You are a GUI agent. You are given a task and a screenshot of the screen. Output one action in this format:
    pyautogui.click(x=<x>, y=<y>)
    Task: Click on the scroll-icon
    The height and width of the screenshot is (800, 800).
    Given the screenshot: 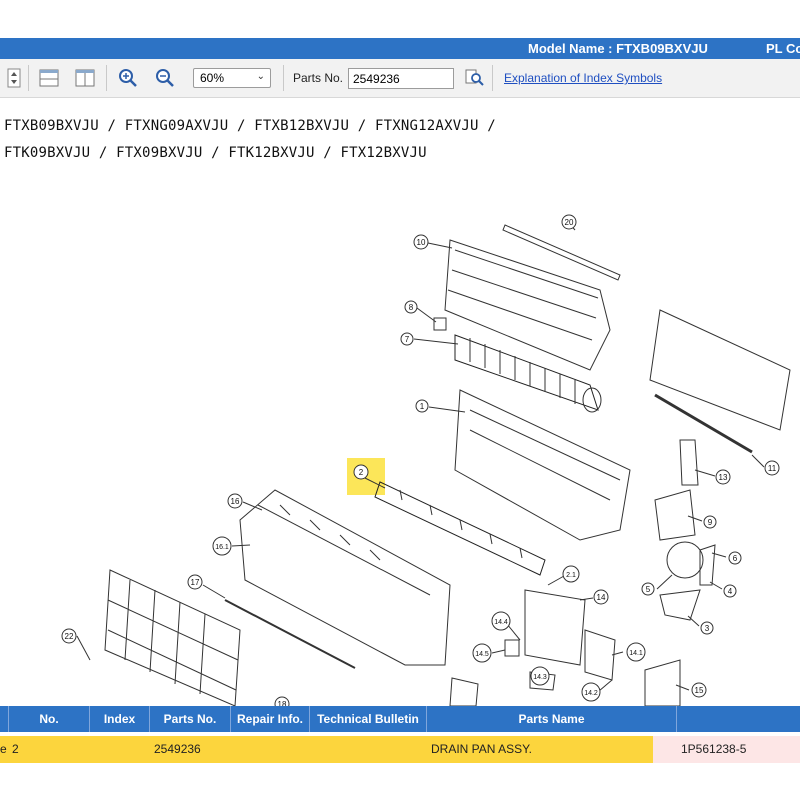 What is the action you would take?
    pyautogui.click(x=14, y=78)
    